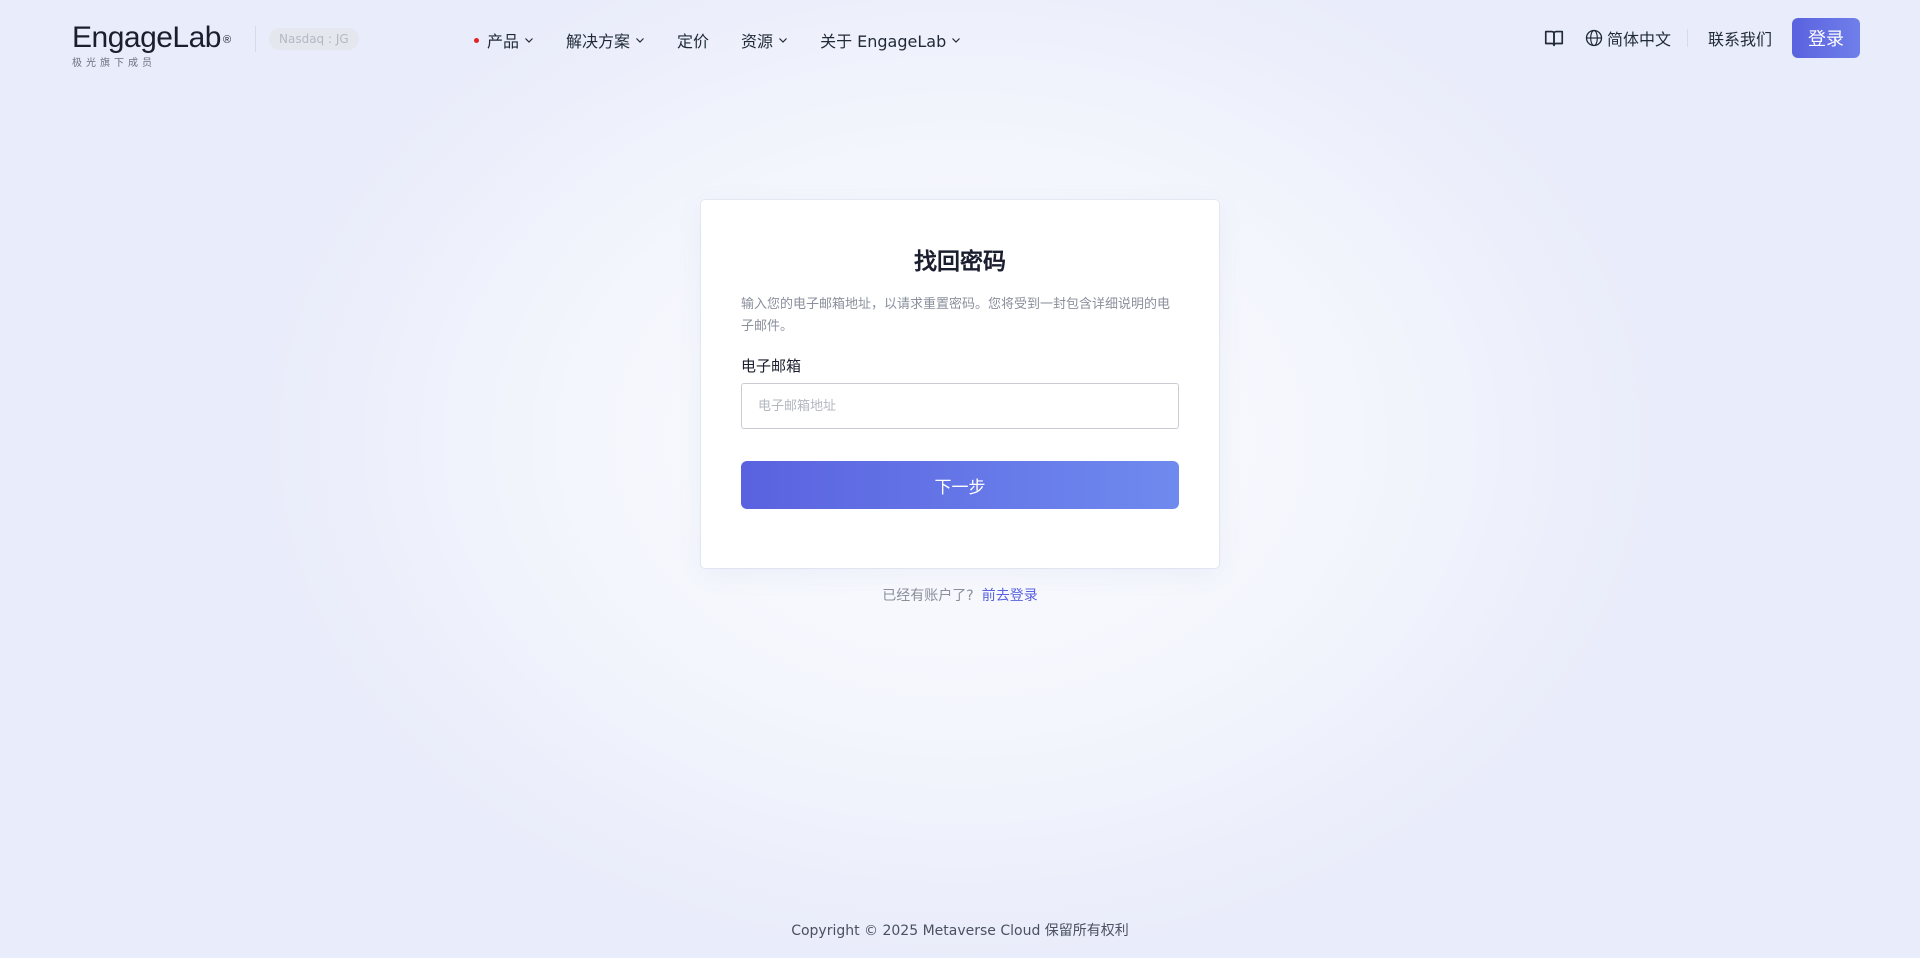  I want to click on nav-item-resources: 资源, so click(764, 40).